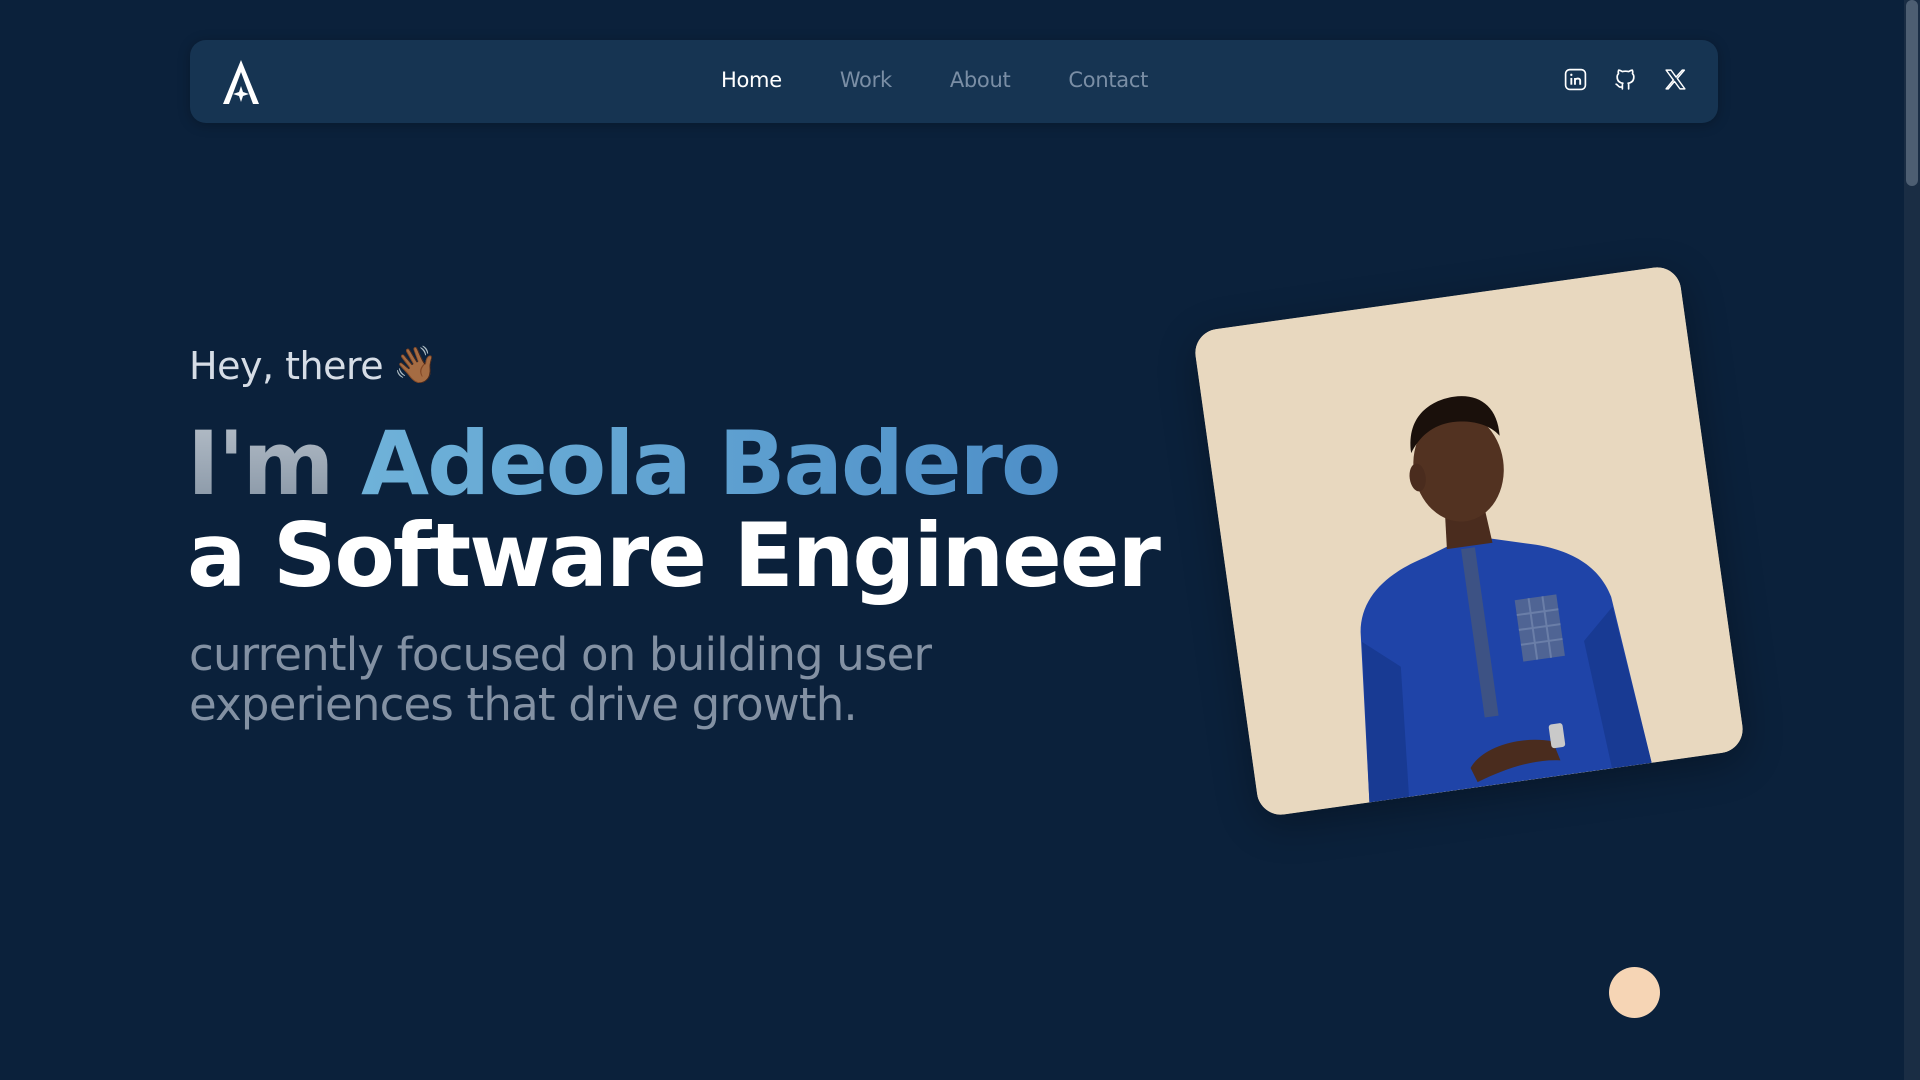 This screenshot has width=1920, height=1080. What do you see at coordinates (866, 80) in the screenshot?
I see `nav-link-work: Work` at bounding box center [866, 80].